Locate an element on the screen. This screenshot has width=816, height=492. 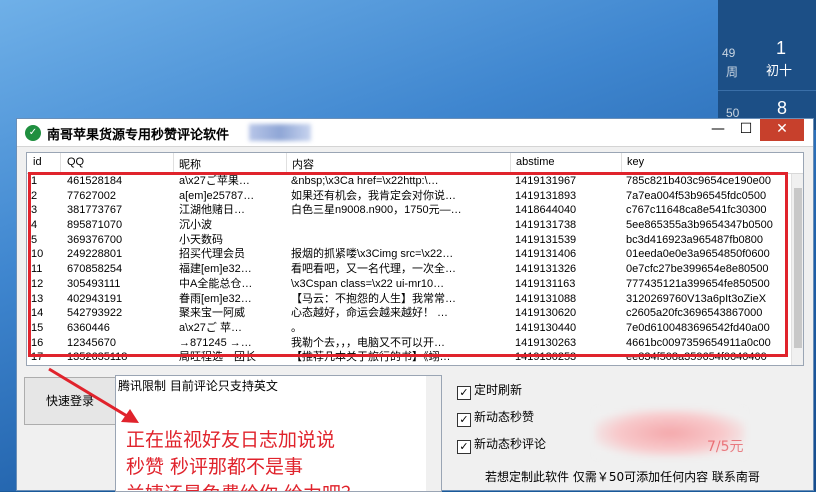
cell-id: 13 is located at coordinates (37, 298).